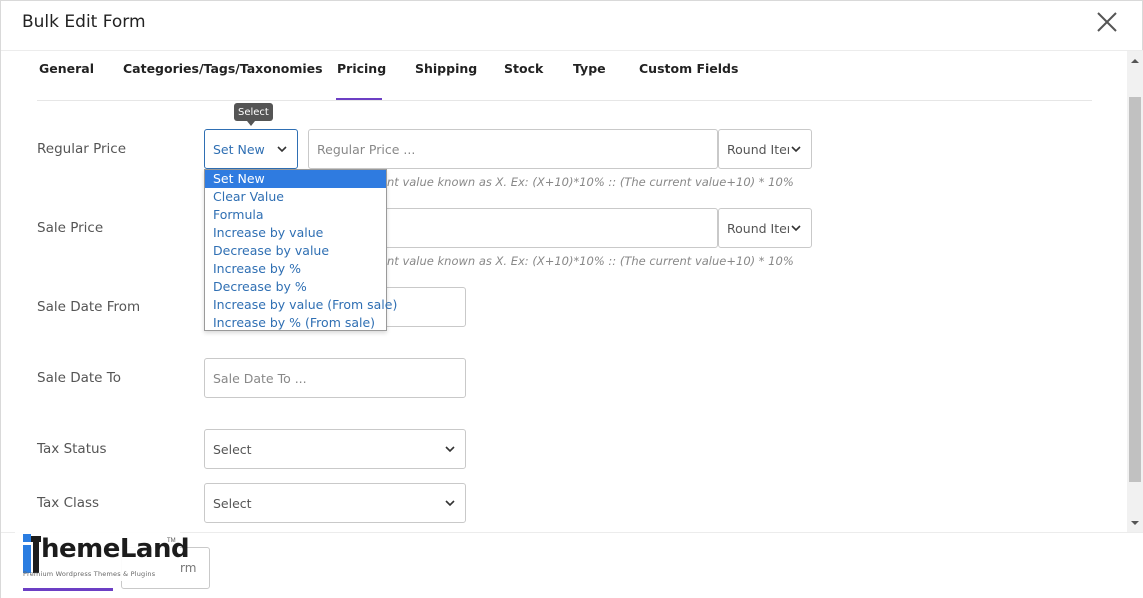 Image resolution: width=1143 pixels, height=598 pixels. What do you see at coordinates (1135, 61) in the screenshot?
I see `scroll-up-icon` at bounding box center [1135, 61].